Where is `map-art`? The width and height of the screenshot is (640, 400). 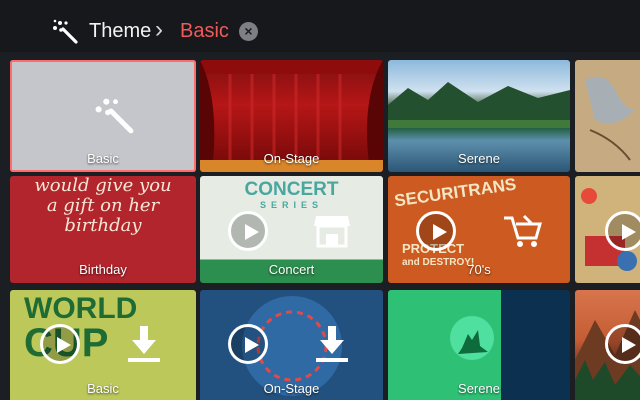 map-art is located at coordinates (610, 118).